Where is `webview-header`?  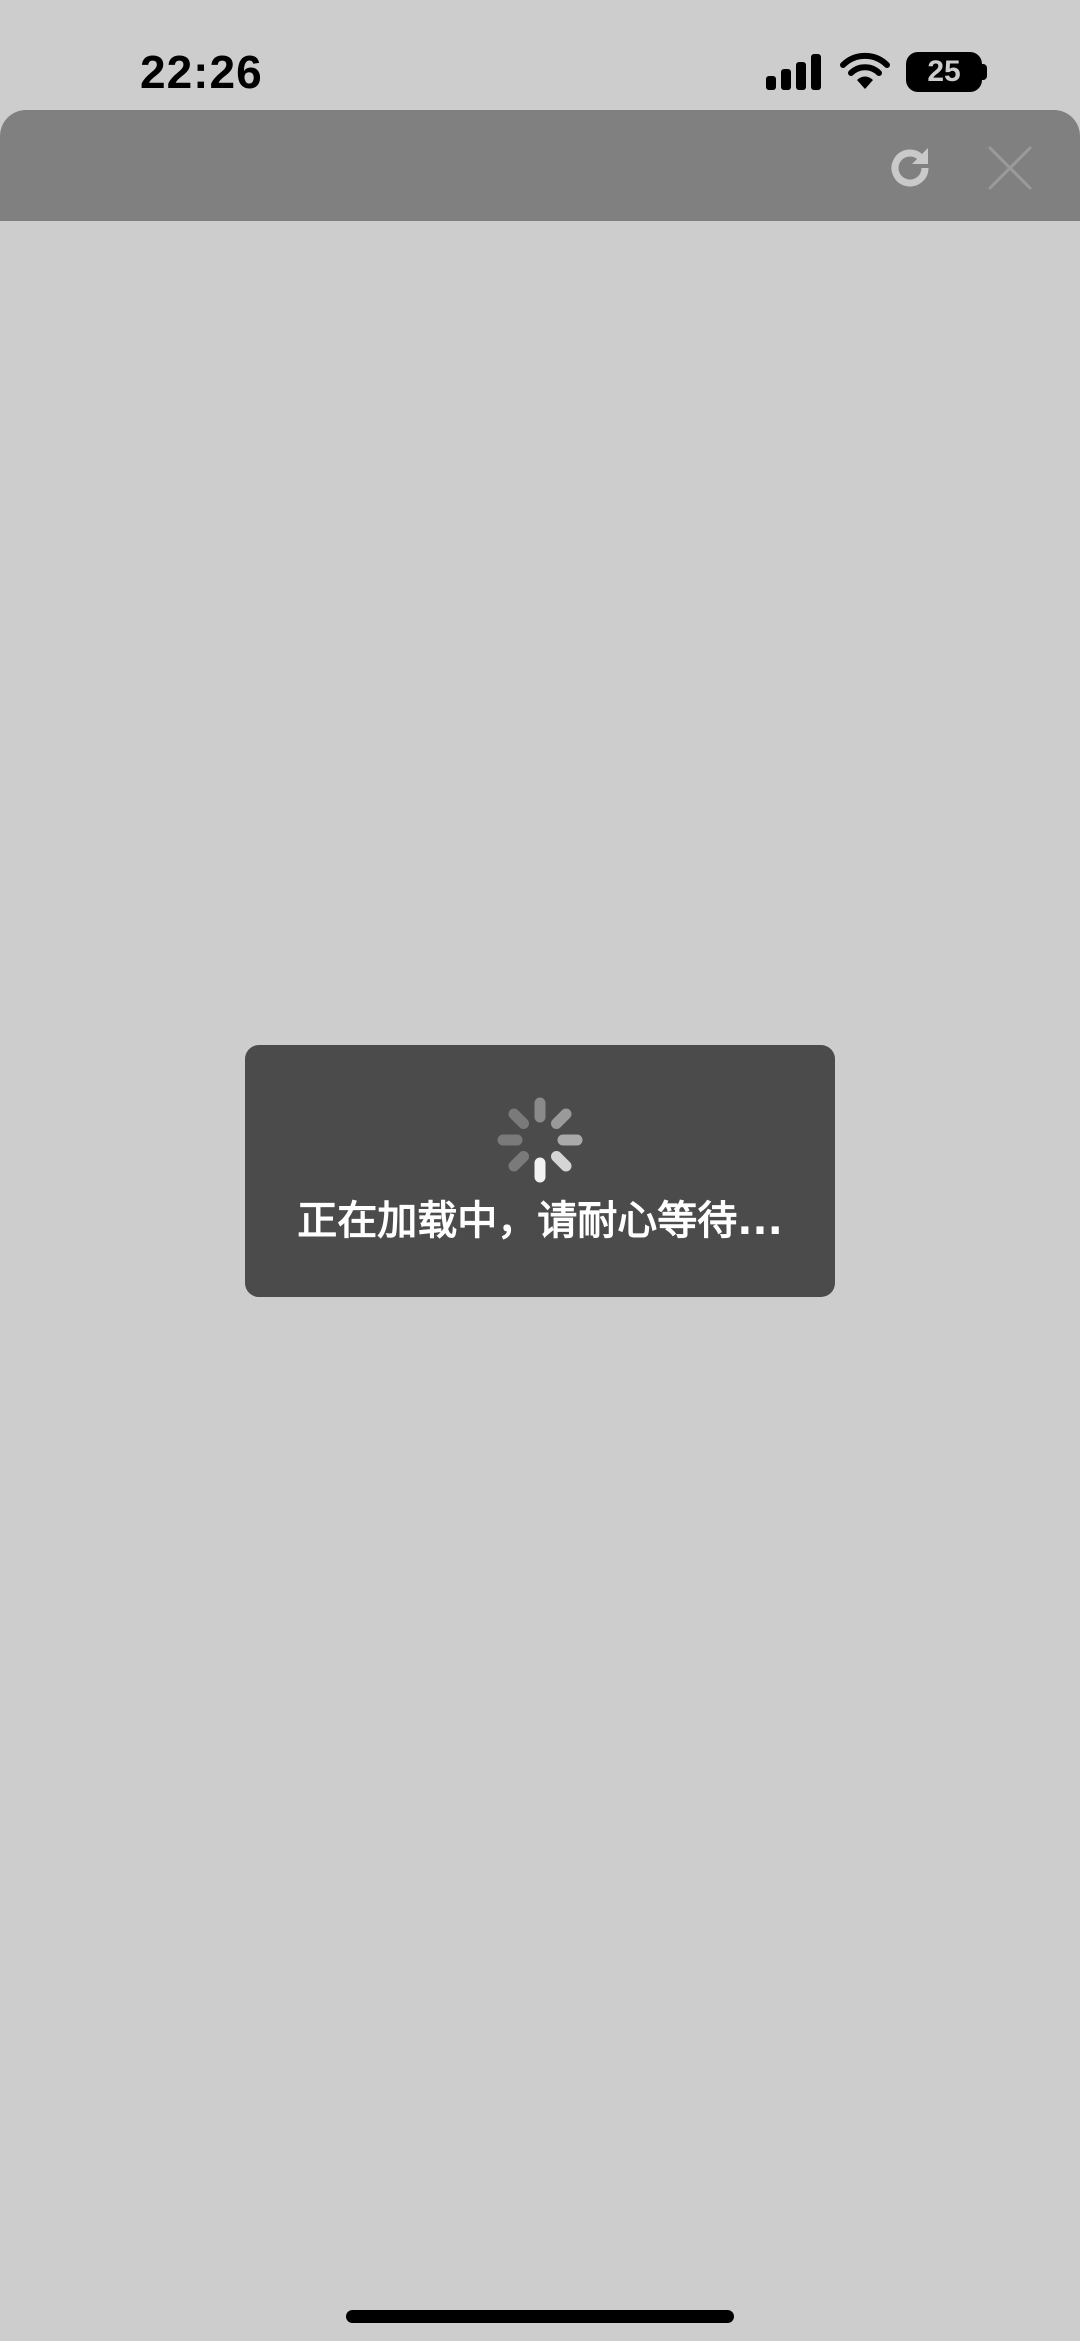
webview-header is located at coordinates (540, 165).